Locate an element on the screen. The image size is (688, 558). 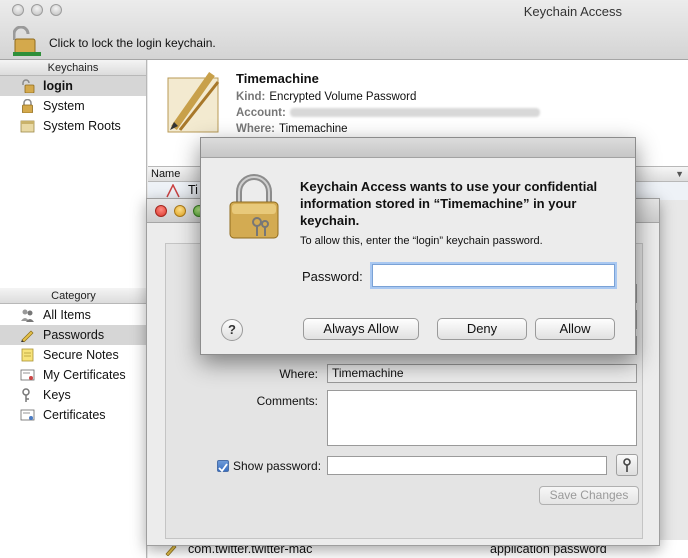
item-title: Timemachine is located at coordinates (277, 78).